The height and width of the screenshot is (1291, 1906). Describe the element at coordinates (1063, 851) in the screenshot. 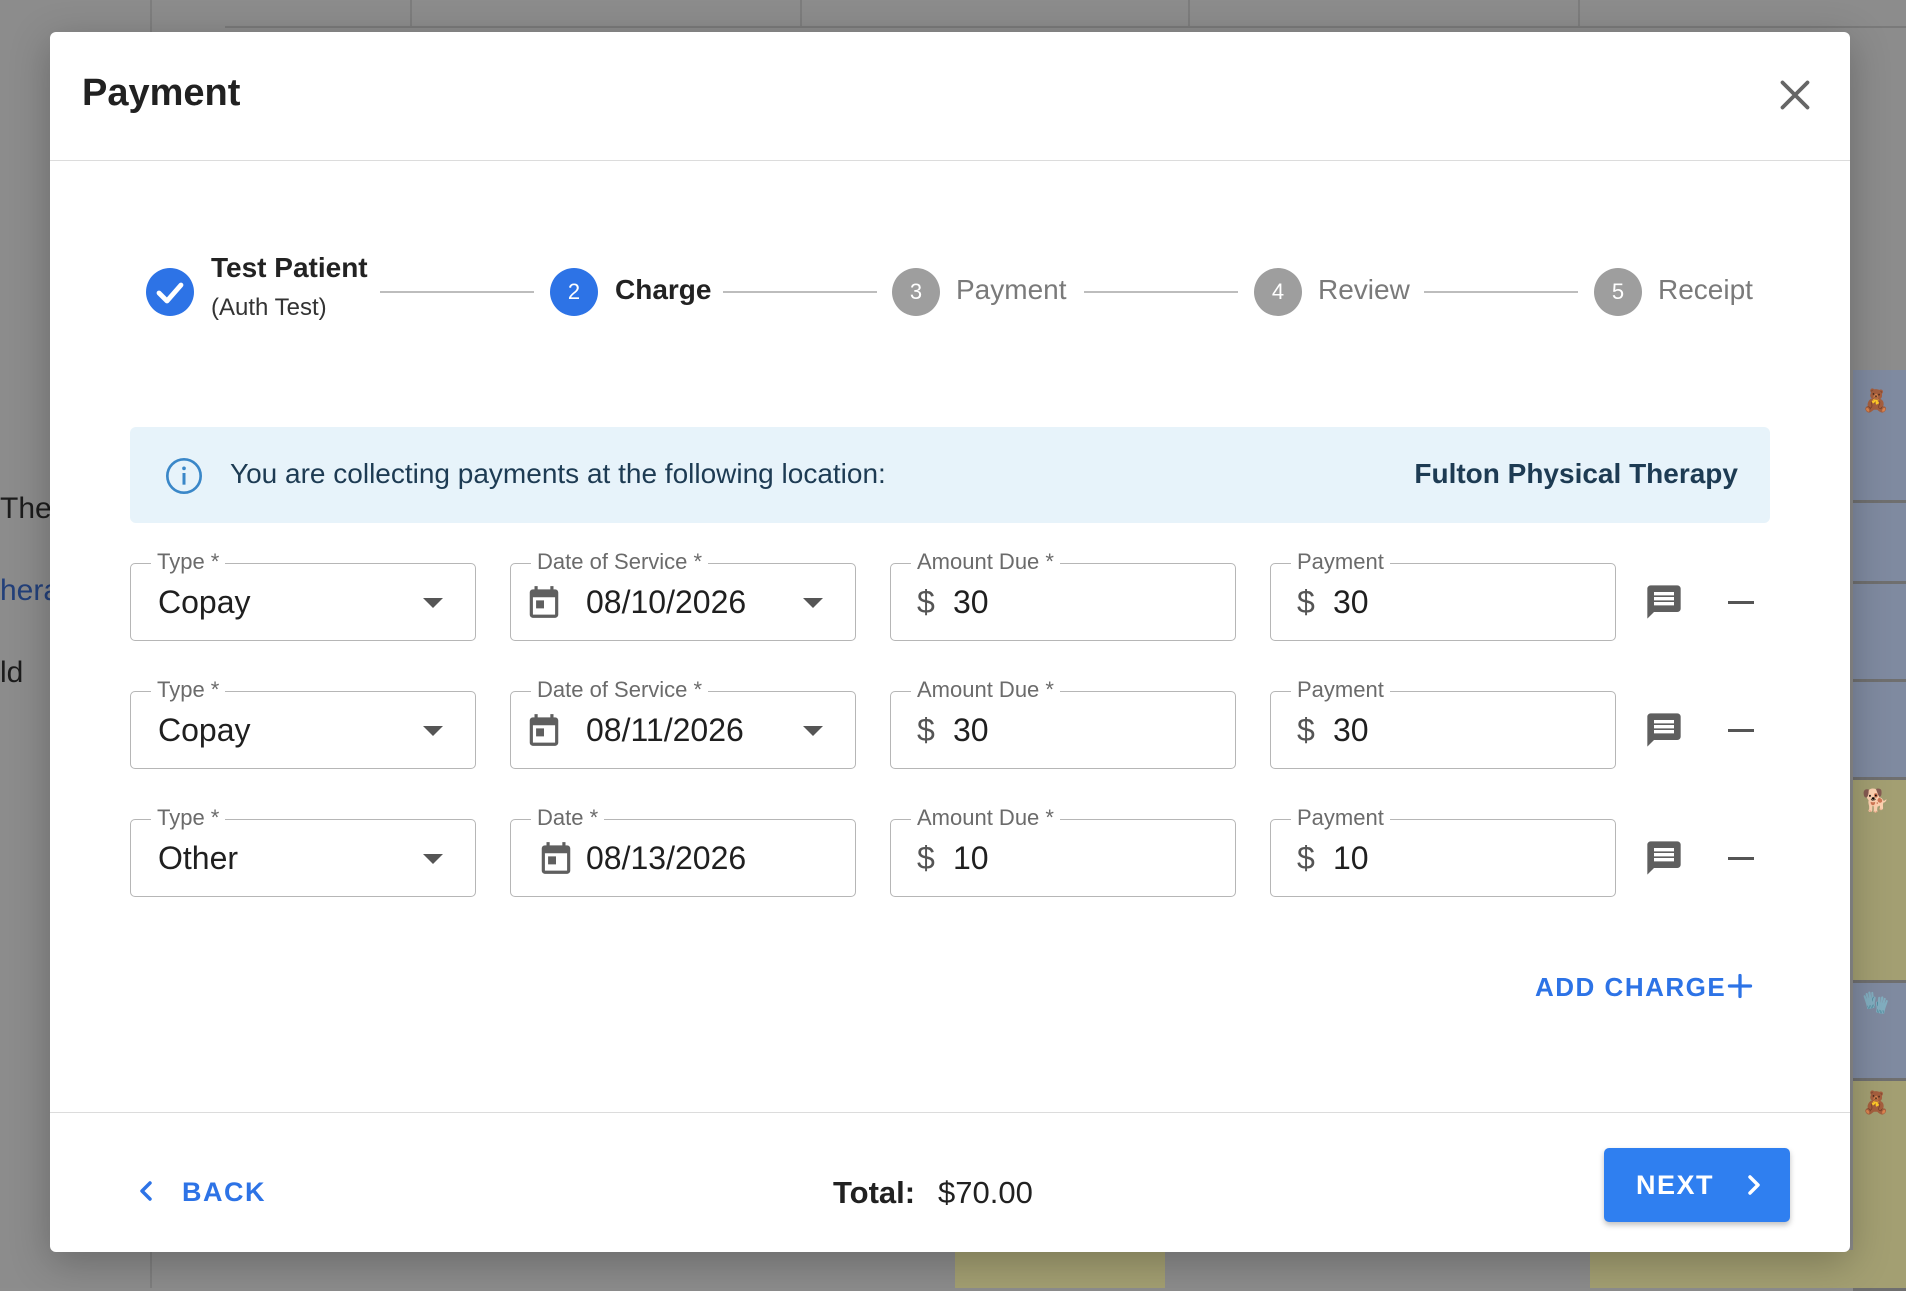

I see `amount-due-input: Amount Due * $ 10` at that location.